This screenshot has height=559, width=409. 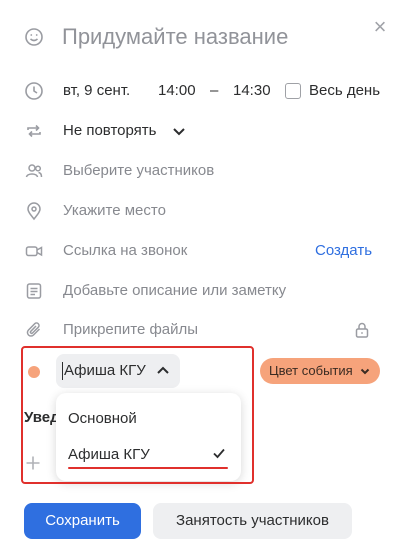 What do you see at coordinates (34, 251) in the screenshot?
I see `video-camera-icon` at bounding box center [34, 251].